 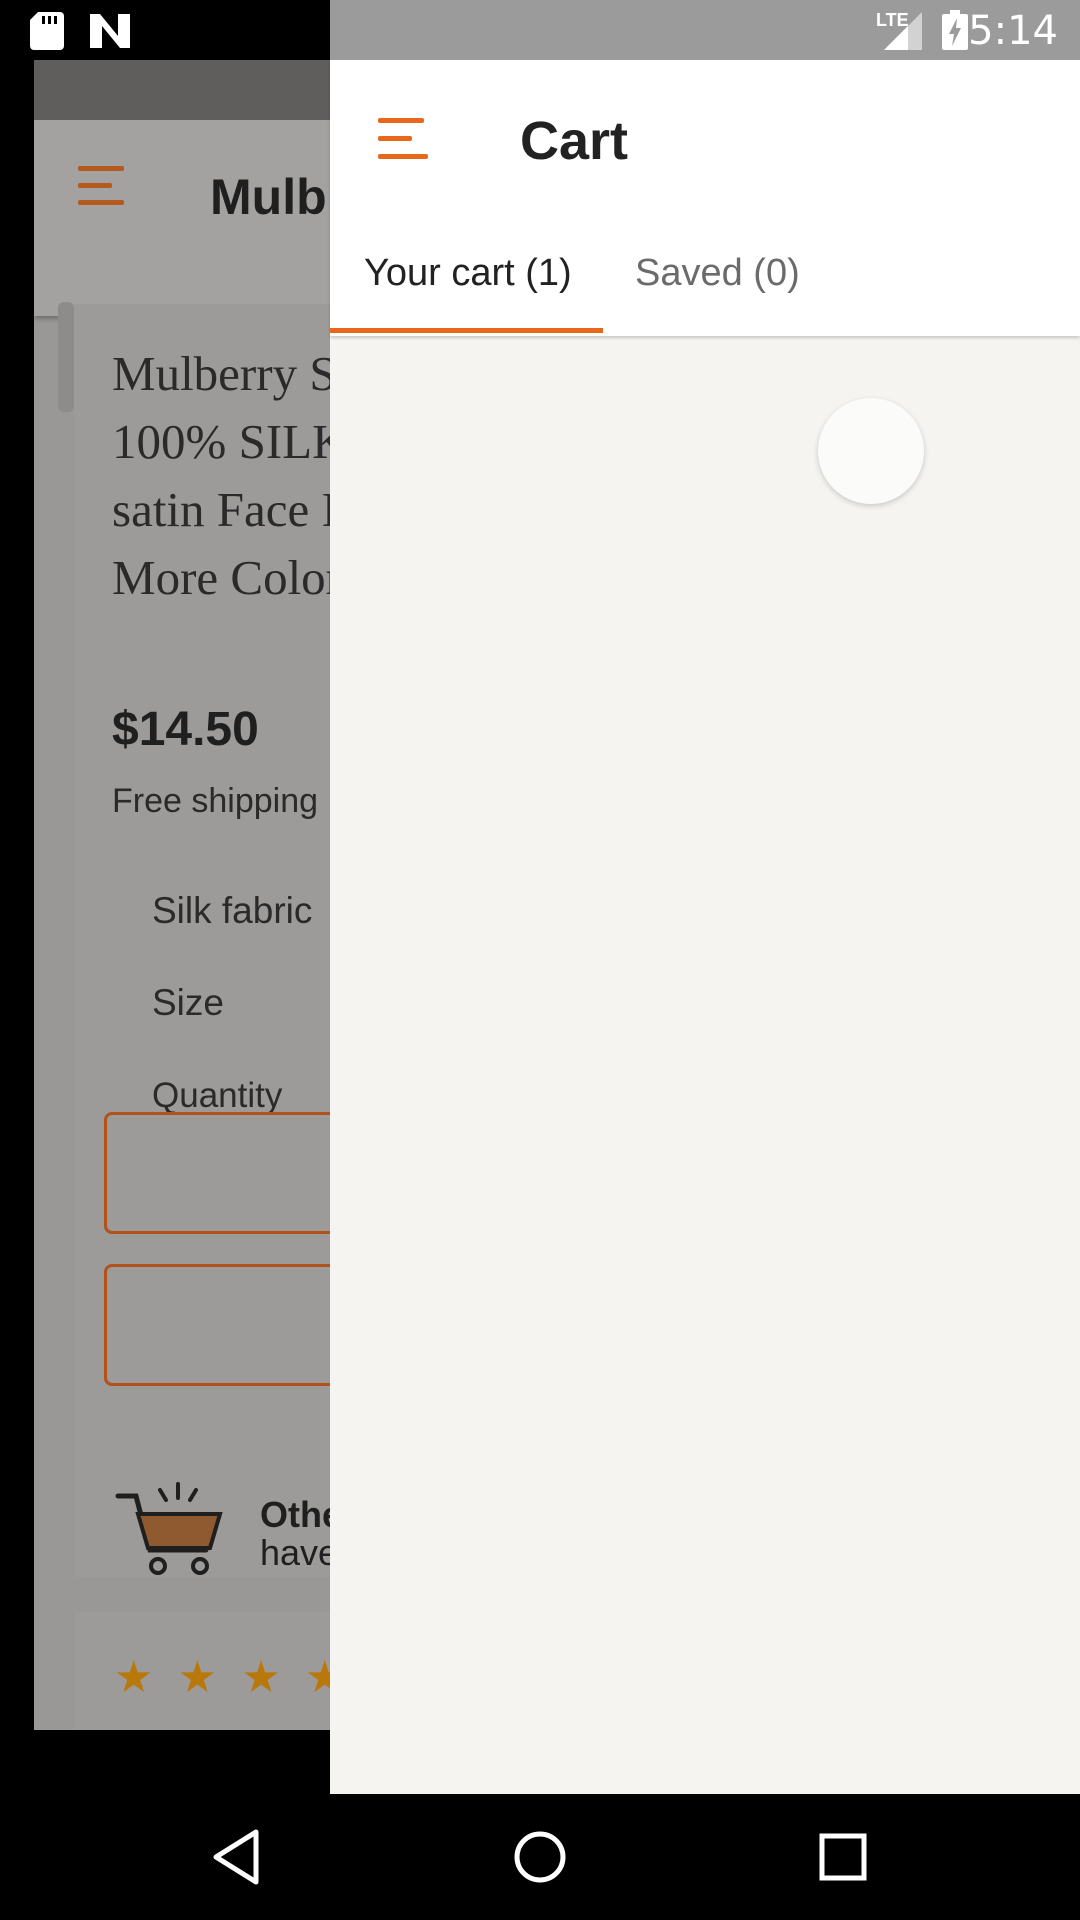 I want to click on status-bar: LTE 5:14, so click(x=540, y=30).